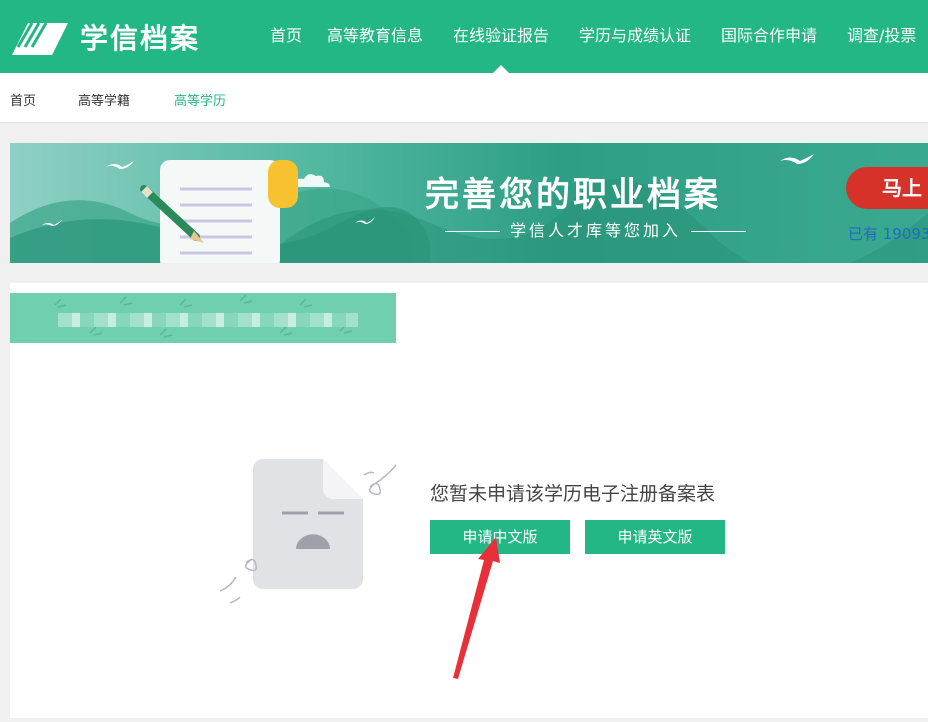 Image resolution: width=928 pixels, height=722 pixels. Describe the element at coordinates (140, 38) in the screenshot. I see `logo-text: 学信档案` at that location.